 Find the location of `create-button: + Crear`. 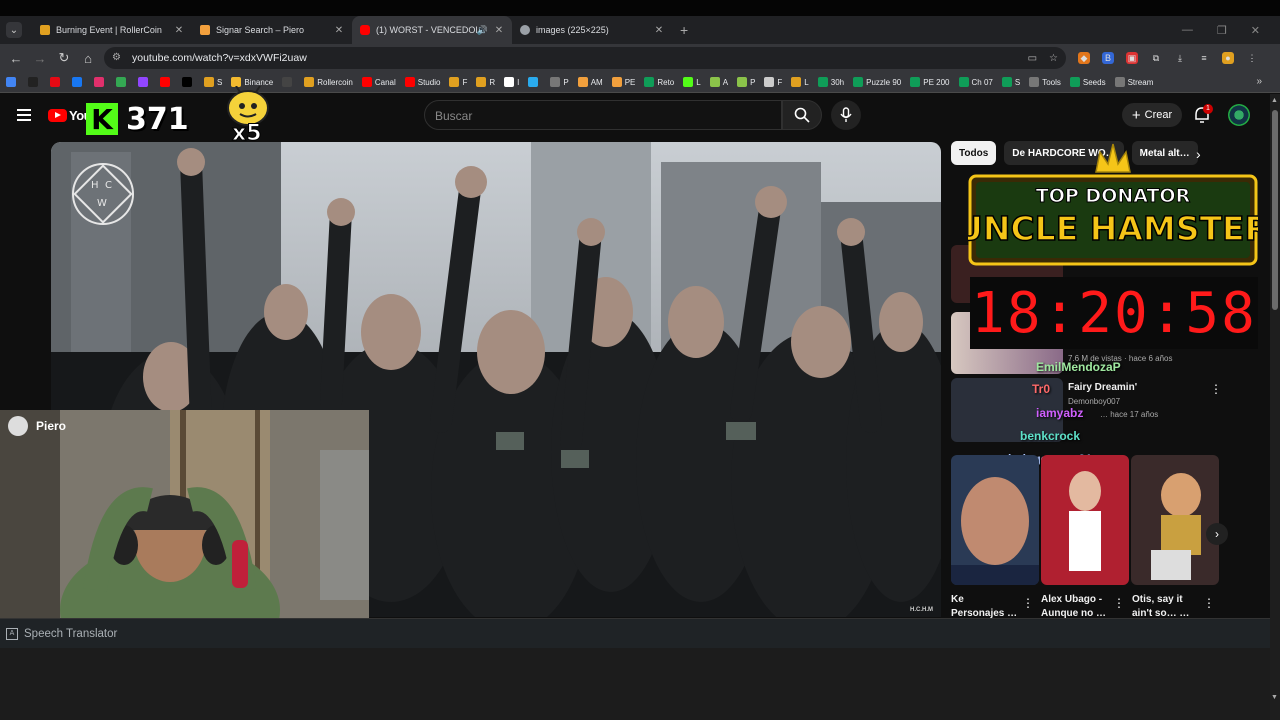

create-button: + Crear is located at coordinates (1152, 115).